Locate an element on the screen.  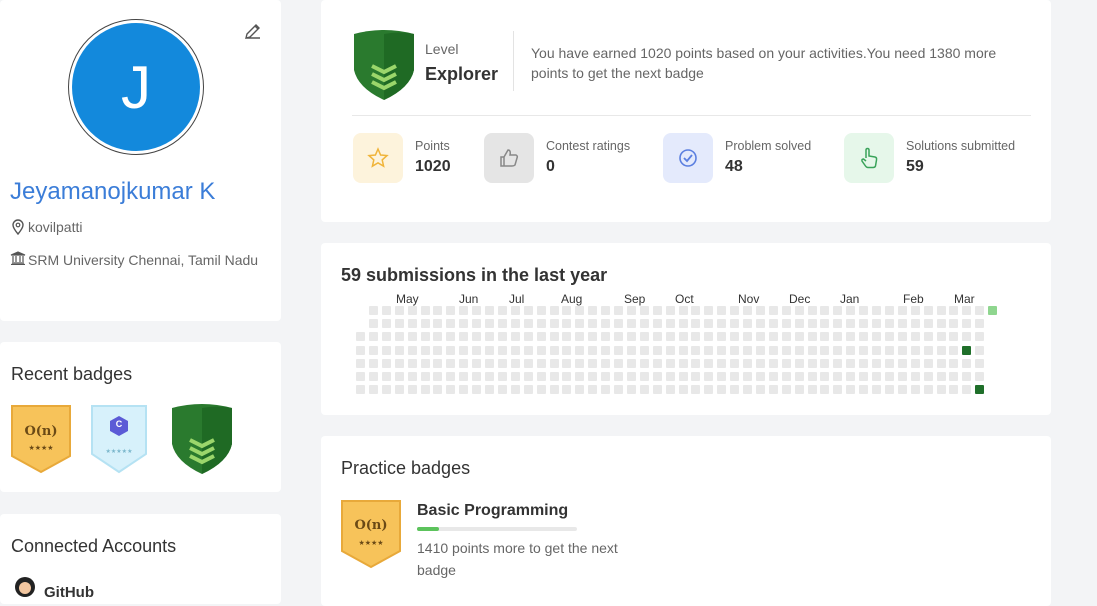
github-icon is located at coordinates (25, 587).